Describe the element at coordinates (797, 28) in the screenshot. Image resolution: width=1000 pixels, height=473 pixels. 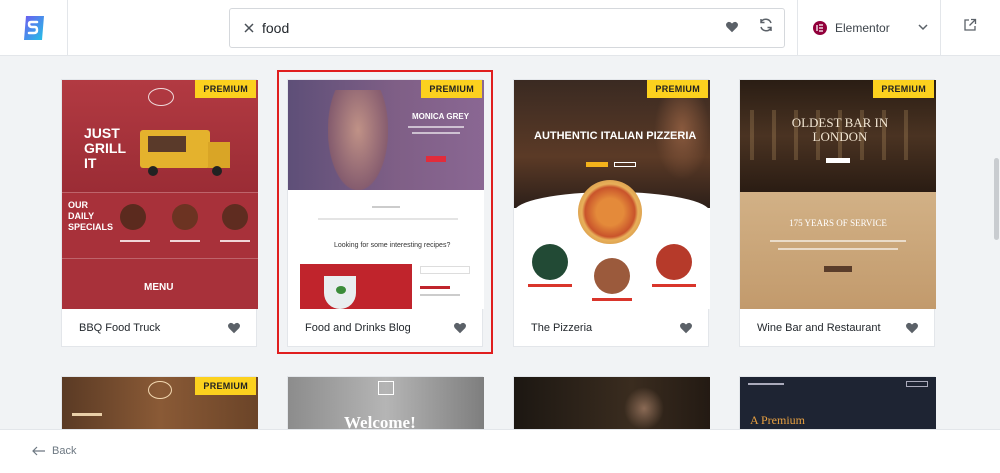
I see `header-divider` at that location.